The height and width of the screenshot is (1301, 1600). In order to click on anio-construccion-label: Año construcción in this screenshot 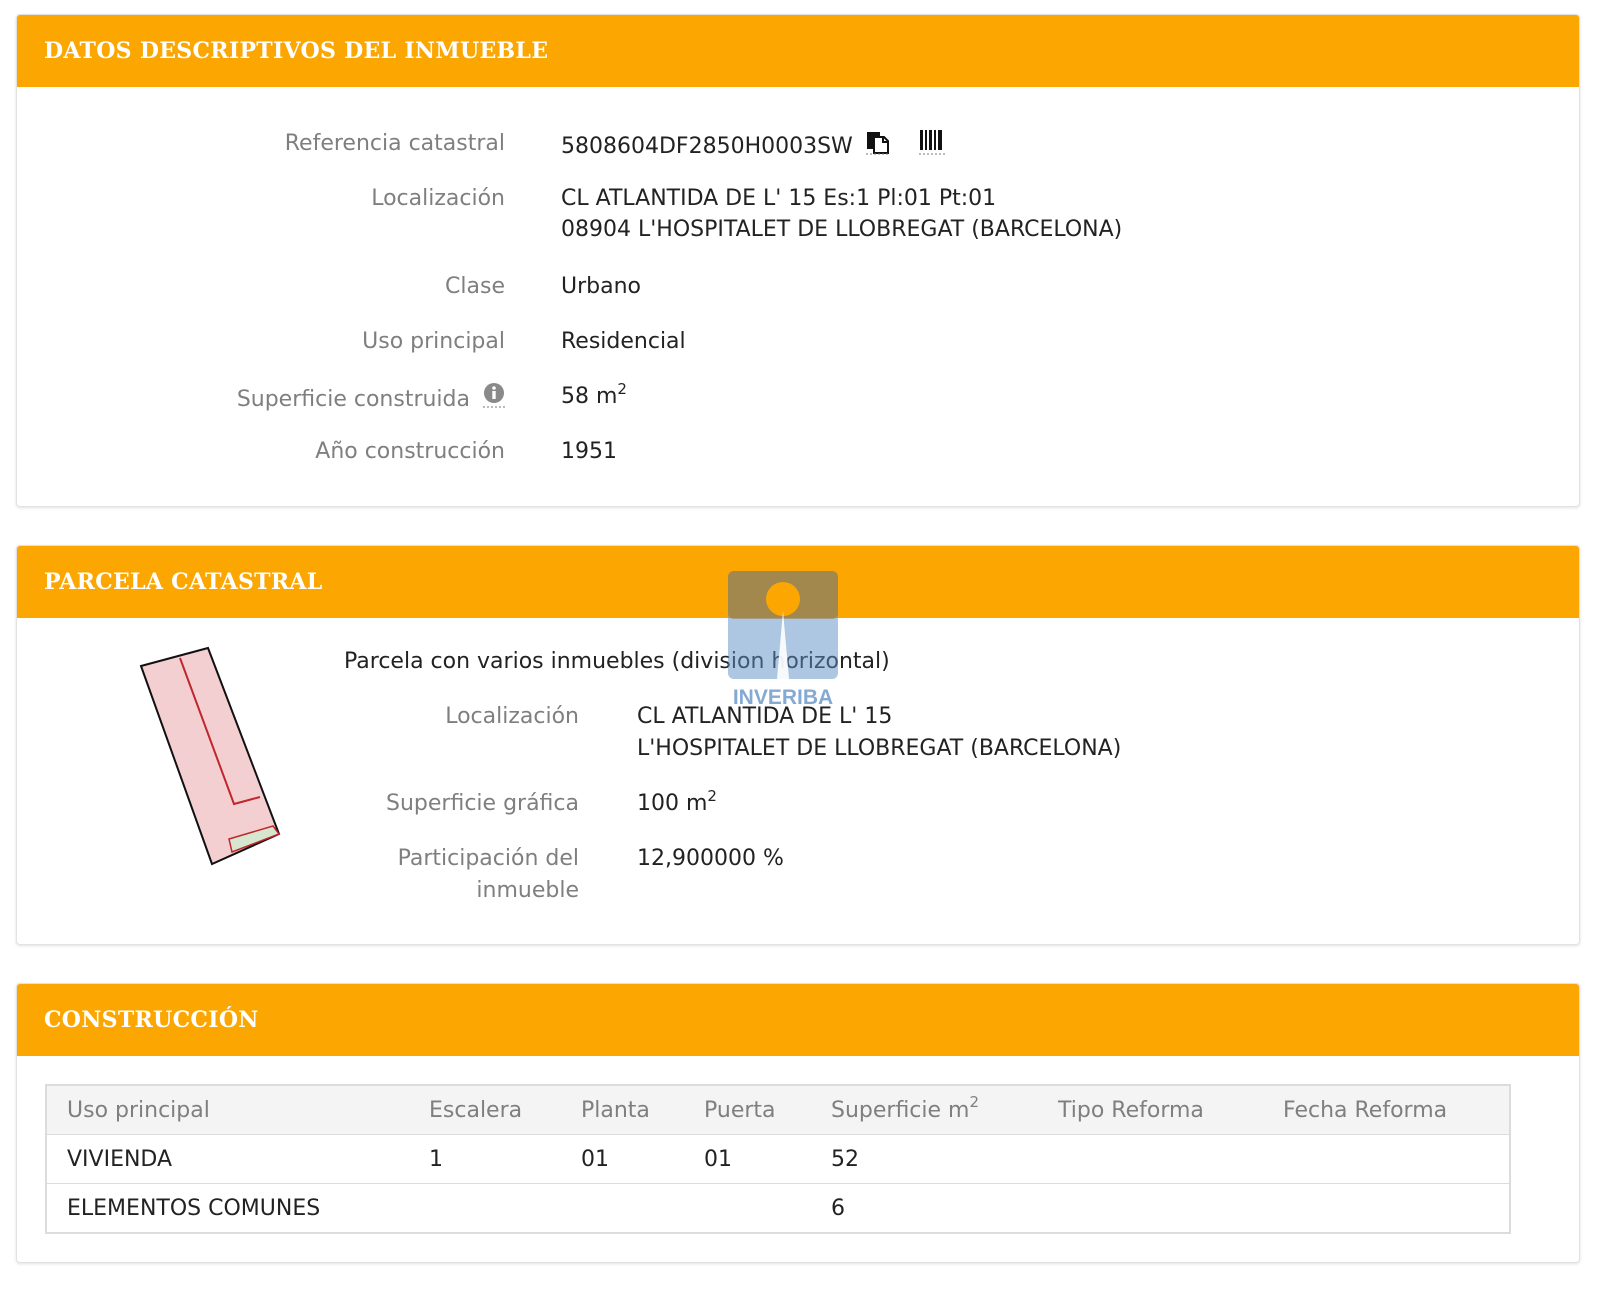, I will do `click(410, 451)`.